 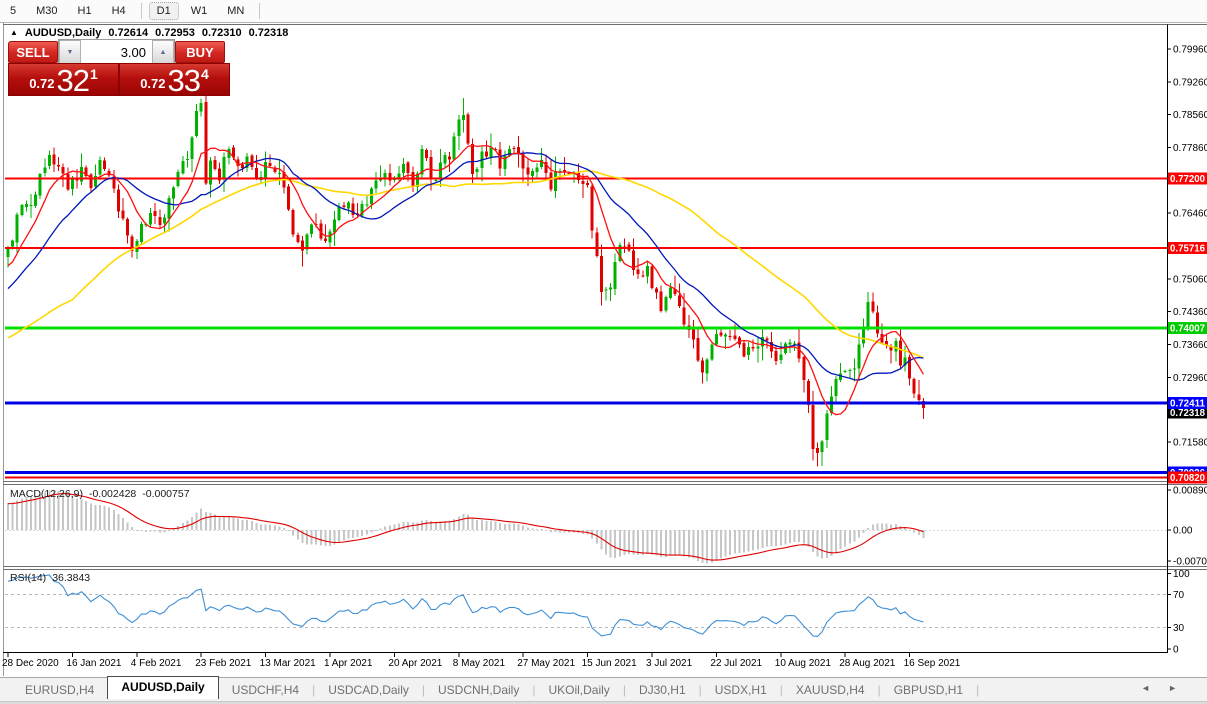 I want to click on svg-text: 1 Apr 2021, so click(x=348, y=663).